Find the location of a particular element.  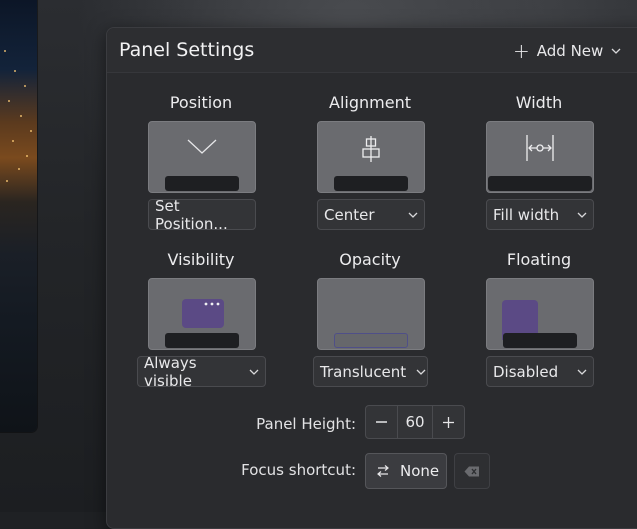

opacity-combobox: Translucent is located at coordinates (370, 371).